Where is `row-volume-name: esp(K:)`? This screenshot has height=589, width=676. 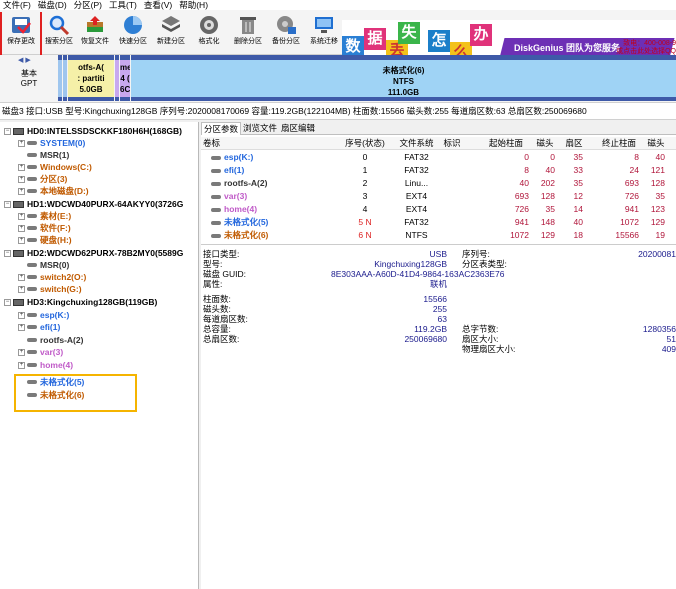 row-volume-name: esp(K:) is located at coordinates (275, 157).